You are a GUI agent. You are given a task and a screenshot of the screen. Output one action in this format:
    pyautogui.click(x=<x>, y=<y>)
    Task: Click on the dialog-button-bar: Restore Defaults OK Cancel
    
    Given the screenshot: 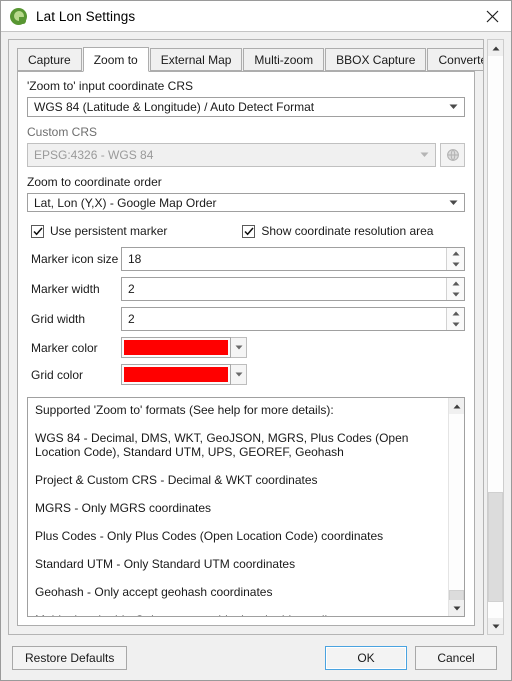 What is the action you would take?
    pyautogui.click(x=256, y=657)
    